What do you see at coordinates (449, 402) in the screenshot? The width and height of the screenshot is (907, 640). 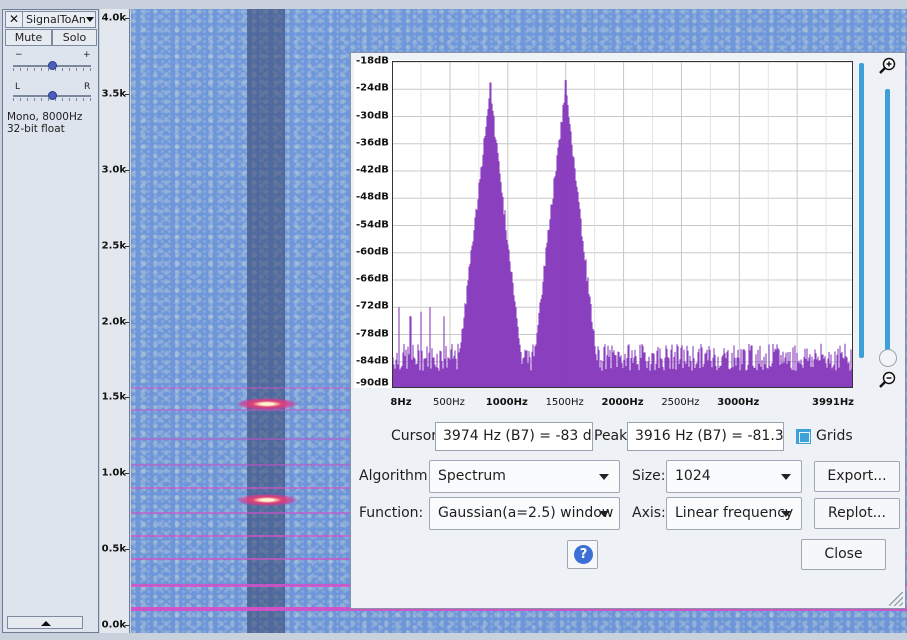 I see `x-axis-tick-label: 500Hz` at bounding box center [449, 402].